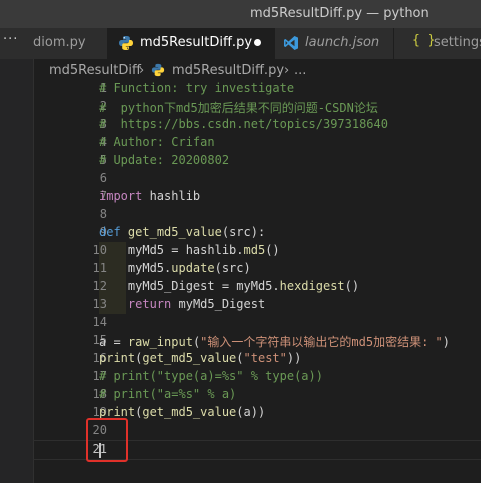 Image resolution: width=481 pixels, height=483 pixels. I want to click on code-line: 5 # Update: 20200802, so click(257, 161).